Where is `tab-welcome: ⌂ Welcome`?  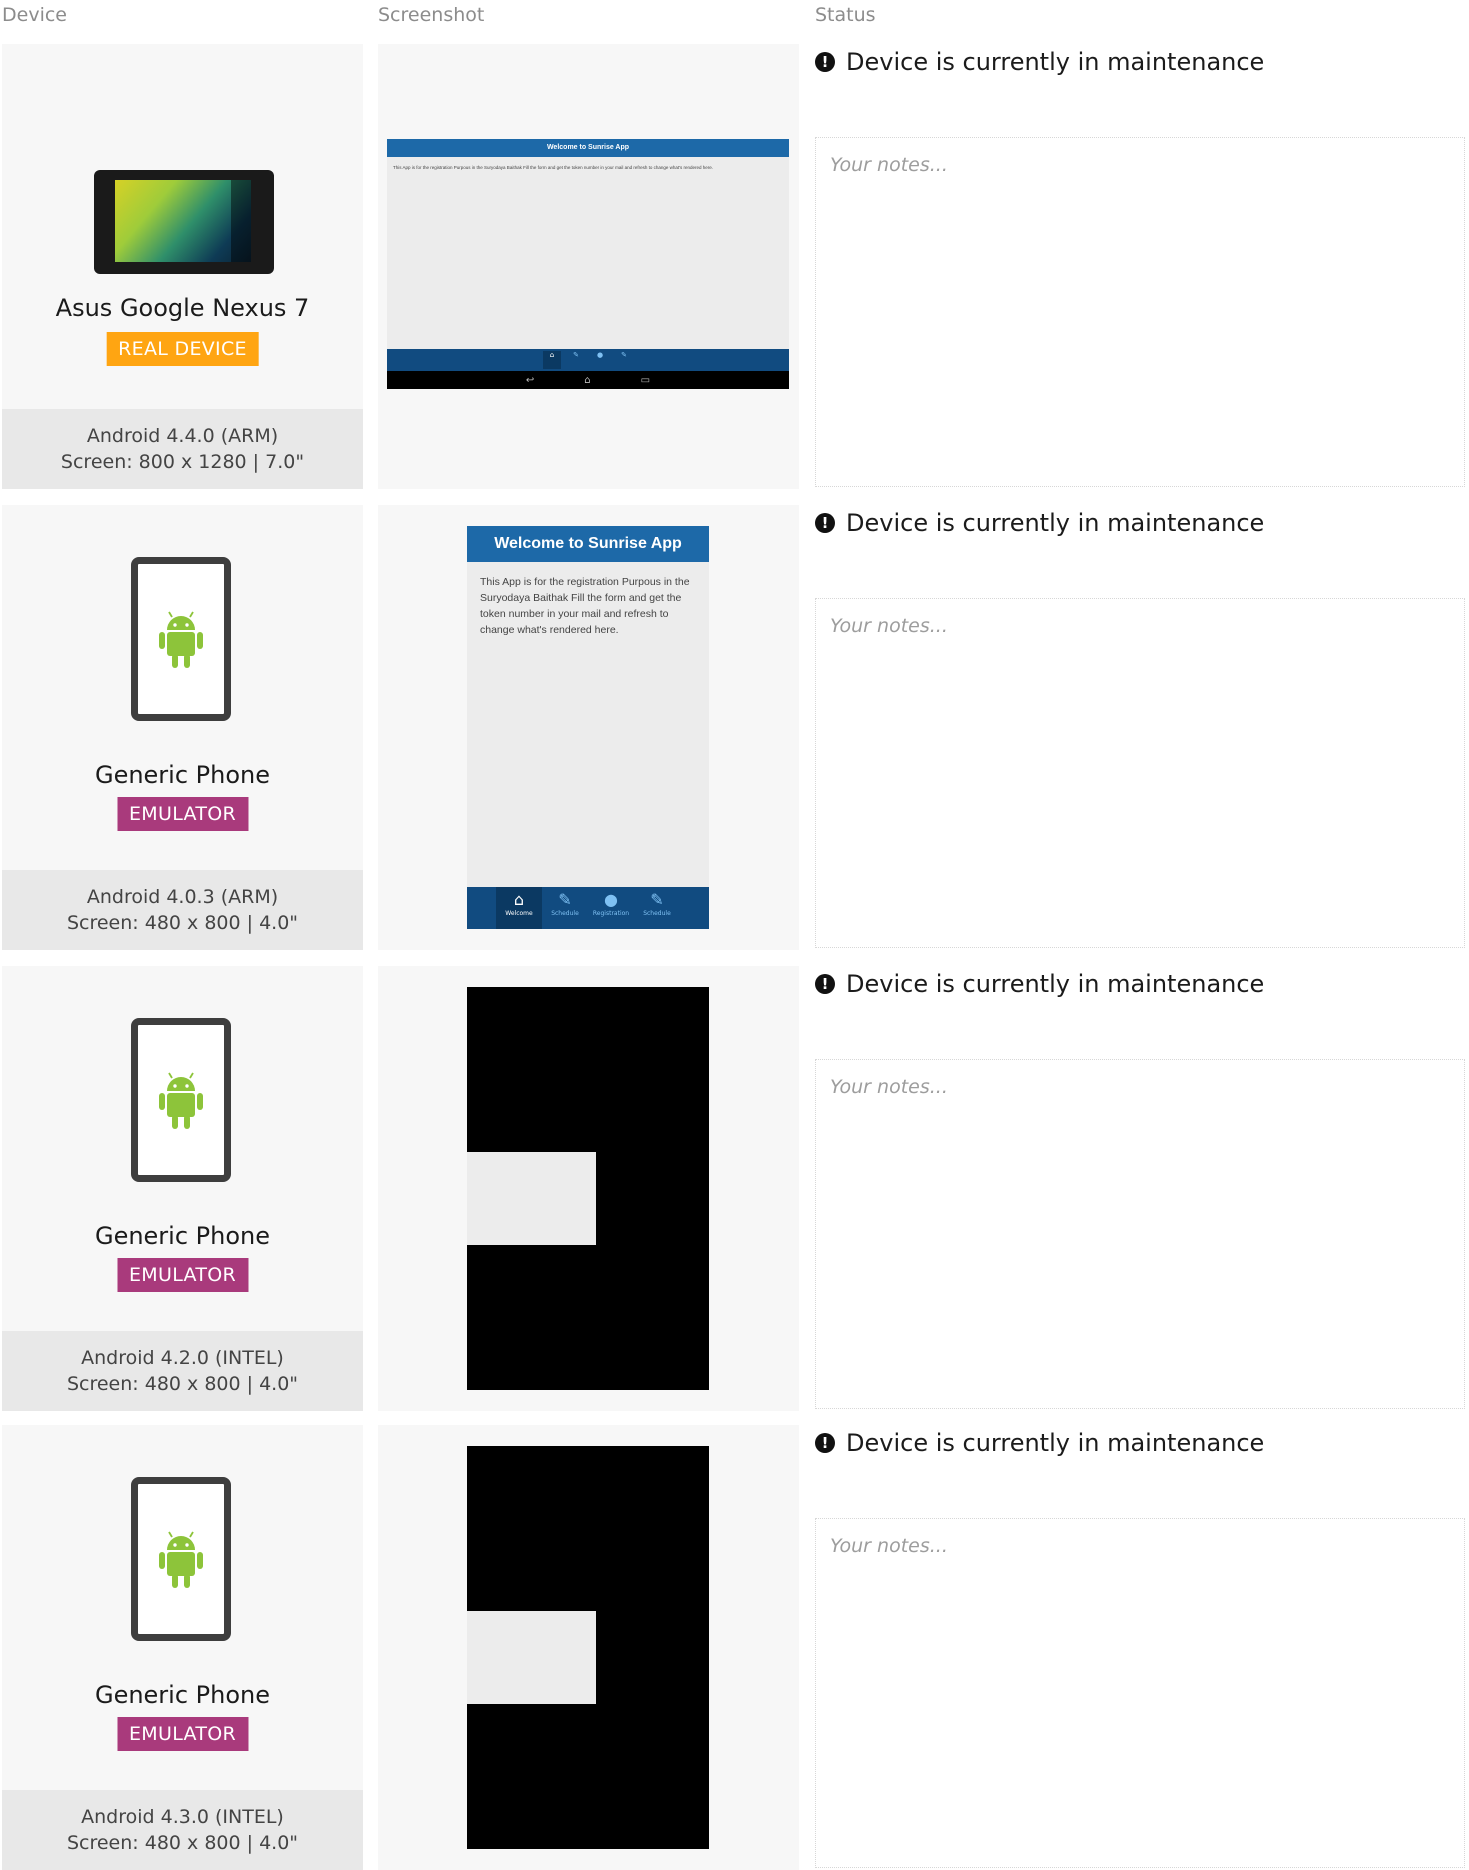 tab-welcome: ⌂ Welcome is located at coordinates (519, 908).